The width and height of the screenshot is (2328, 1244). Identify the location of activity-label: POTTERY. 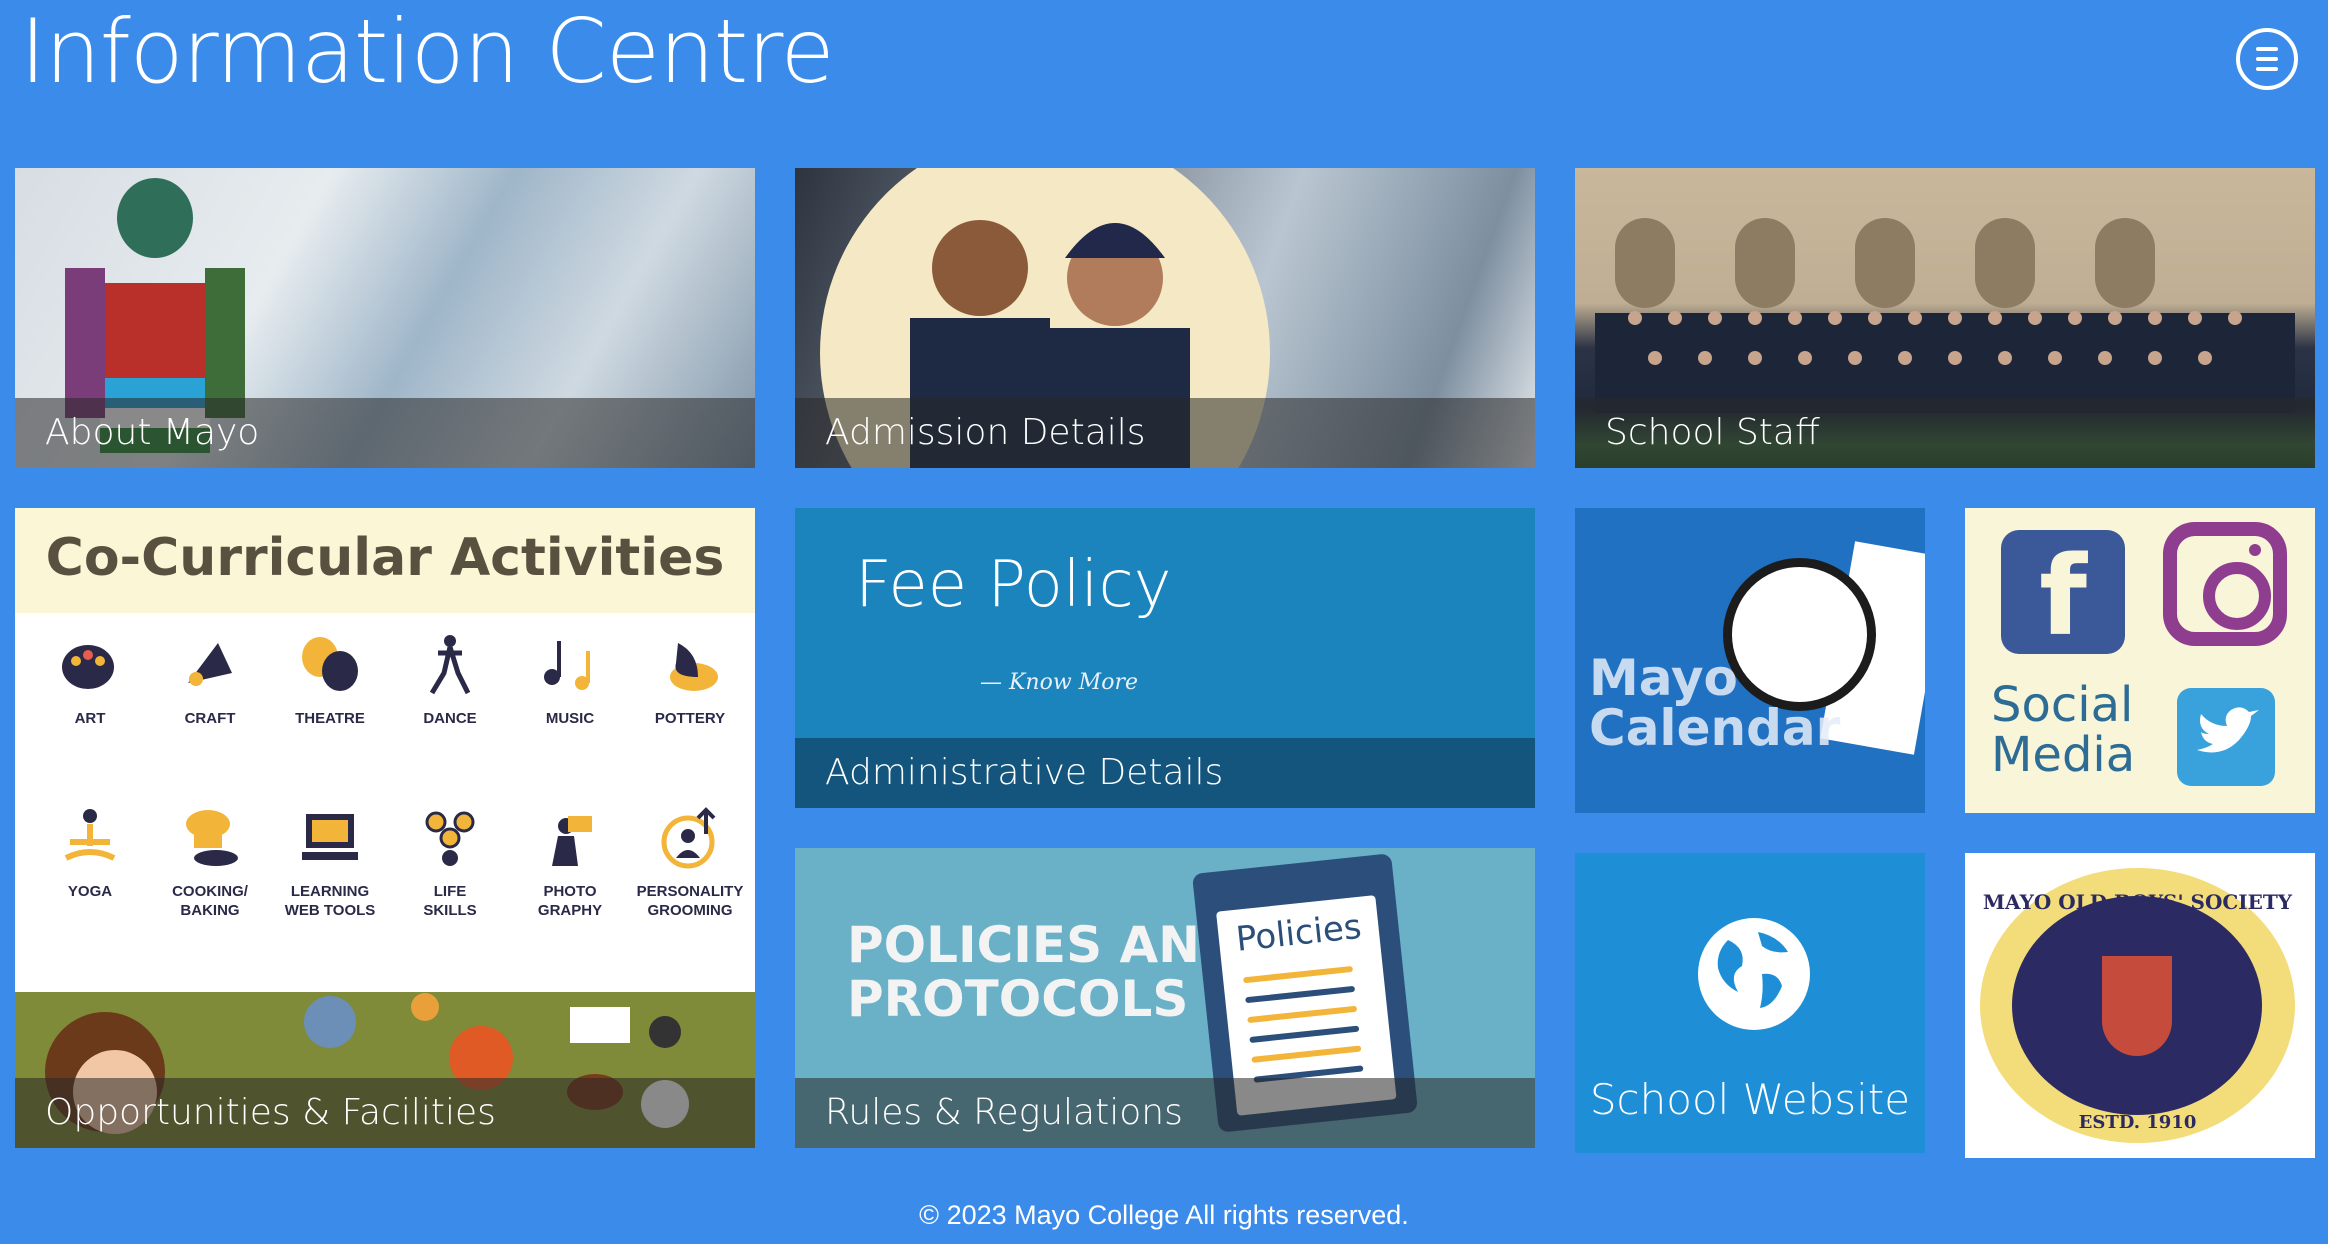
(690, 718).